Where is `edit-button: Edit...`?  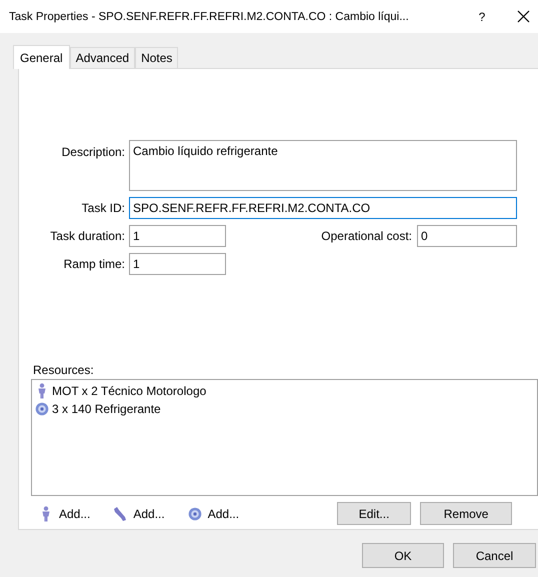 edit-button: Edit... is located at coordinates (374, 513).